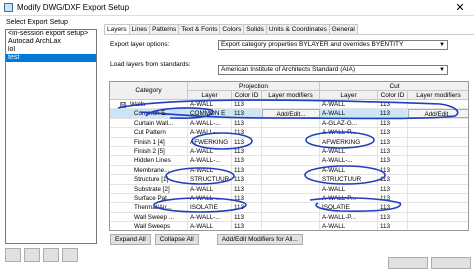 The image size is (474, 273). Describe the element at coordinates (255, 29) in the screenshot. I see `tab-solids: Solids` at that location.